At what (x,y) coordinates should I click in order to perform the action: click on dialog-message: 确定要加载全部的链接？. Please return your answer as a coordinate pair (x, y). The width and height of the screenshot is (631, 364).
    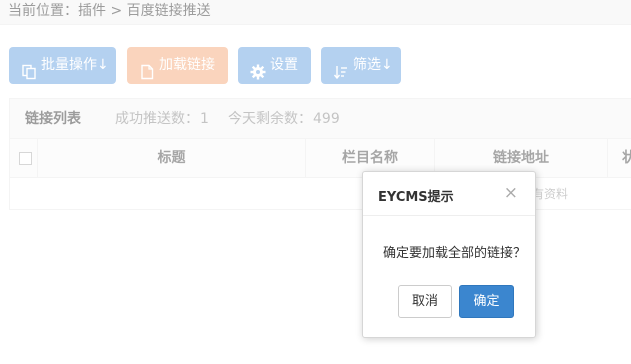
    Looking at the image, I should click on (455, 253).